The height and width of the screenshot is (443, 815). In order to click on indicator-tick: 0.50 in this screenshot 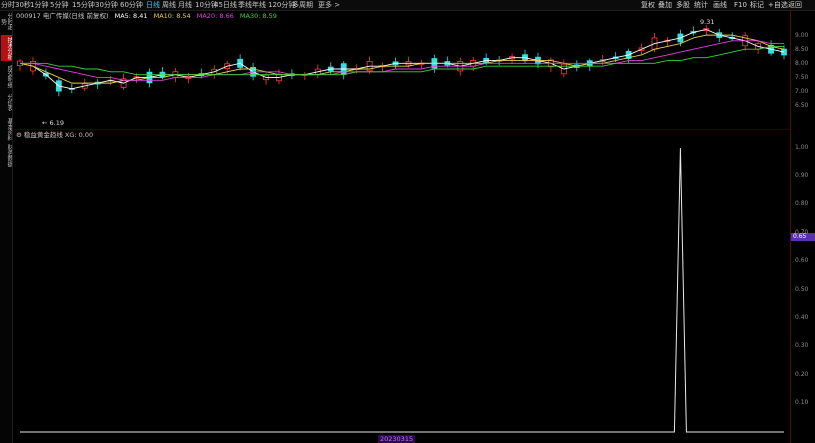, I will do `click(802, 289)`.